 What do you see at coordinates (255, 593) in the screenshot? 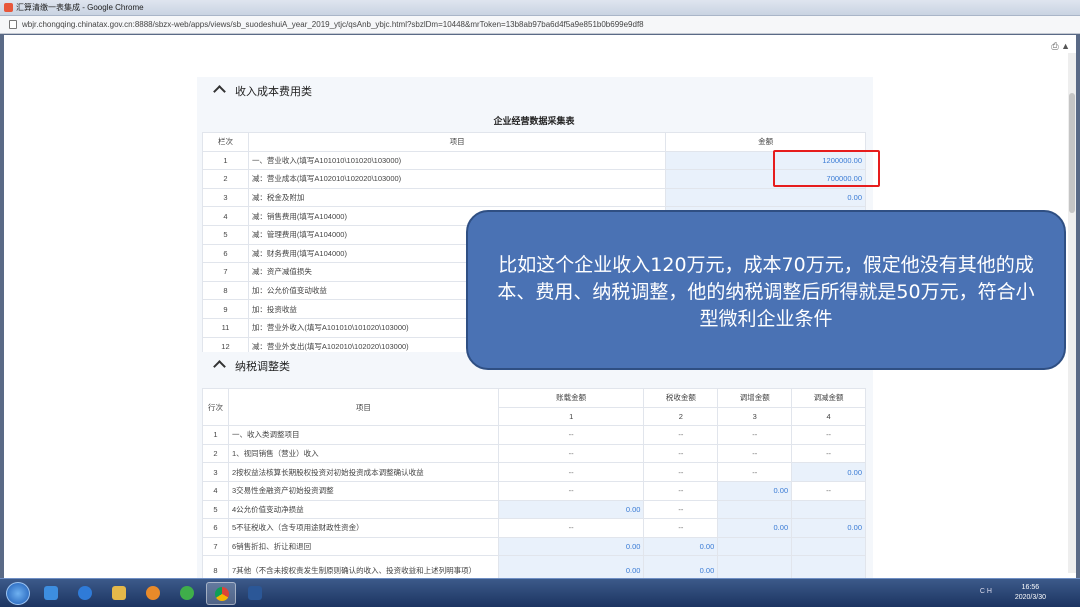
I see `taskbar-word-icon` at bounding box center [255, 593].